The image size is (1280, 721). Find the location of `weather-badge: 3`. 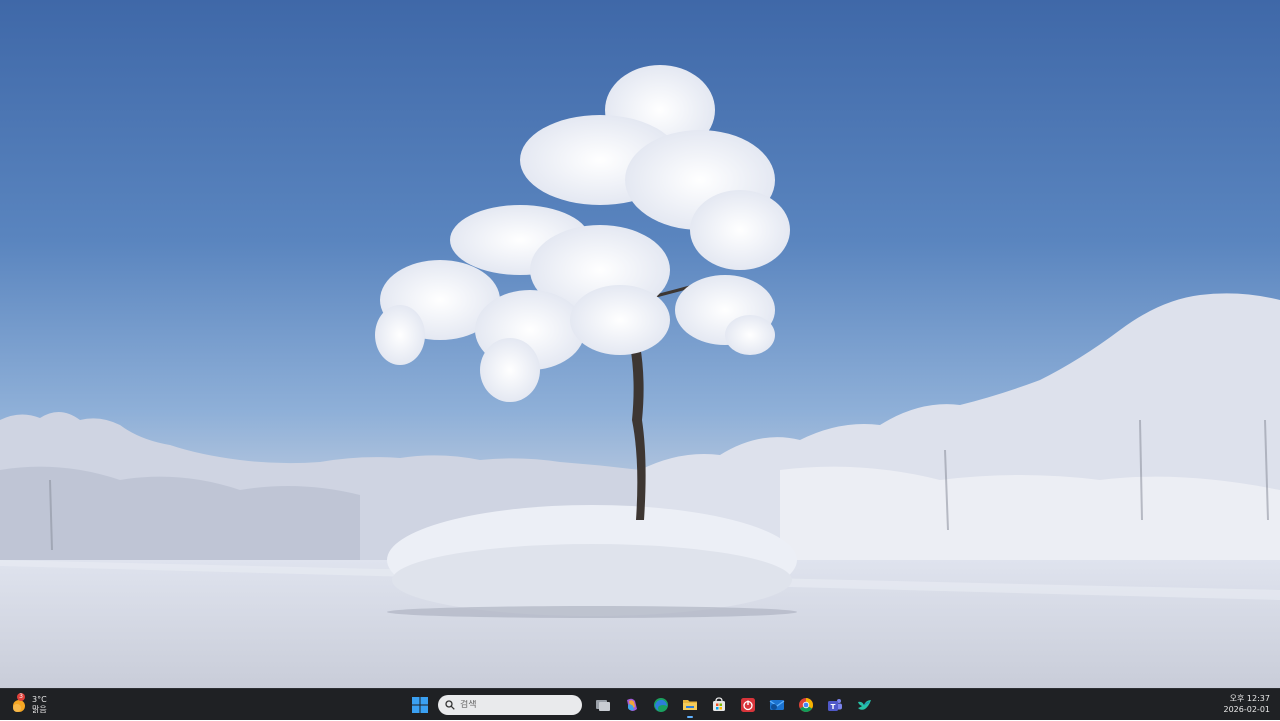

weather-badge: 3 is located at coordinates (21, 697).